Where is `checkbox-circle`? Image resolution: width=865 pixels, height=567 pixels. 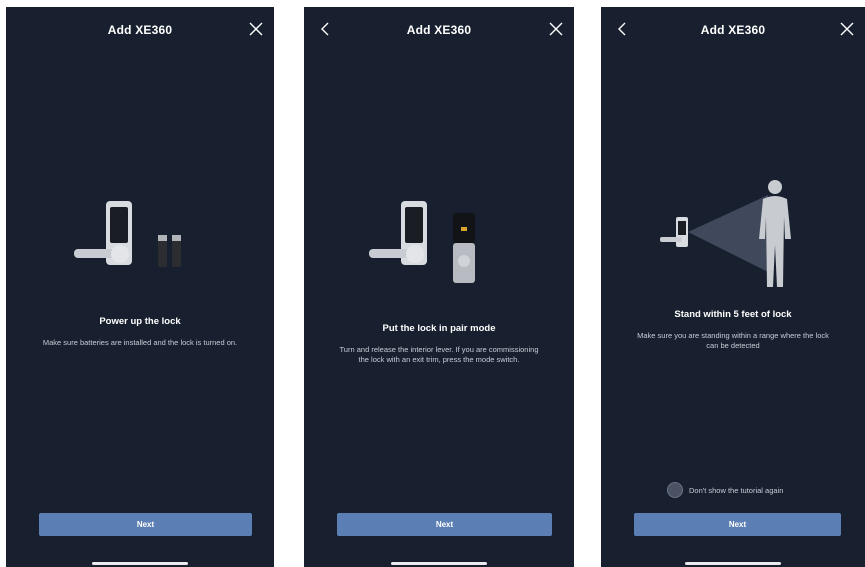
checkbox-circle is located at coordinates (675, 490).